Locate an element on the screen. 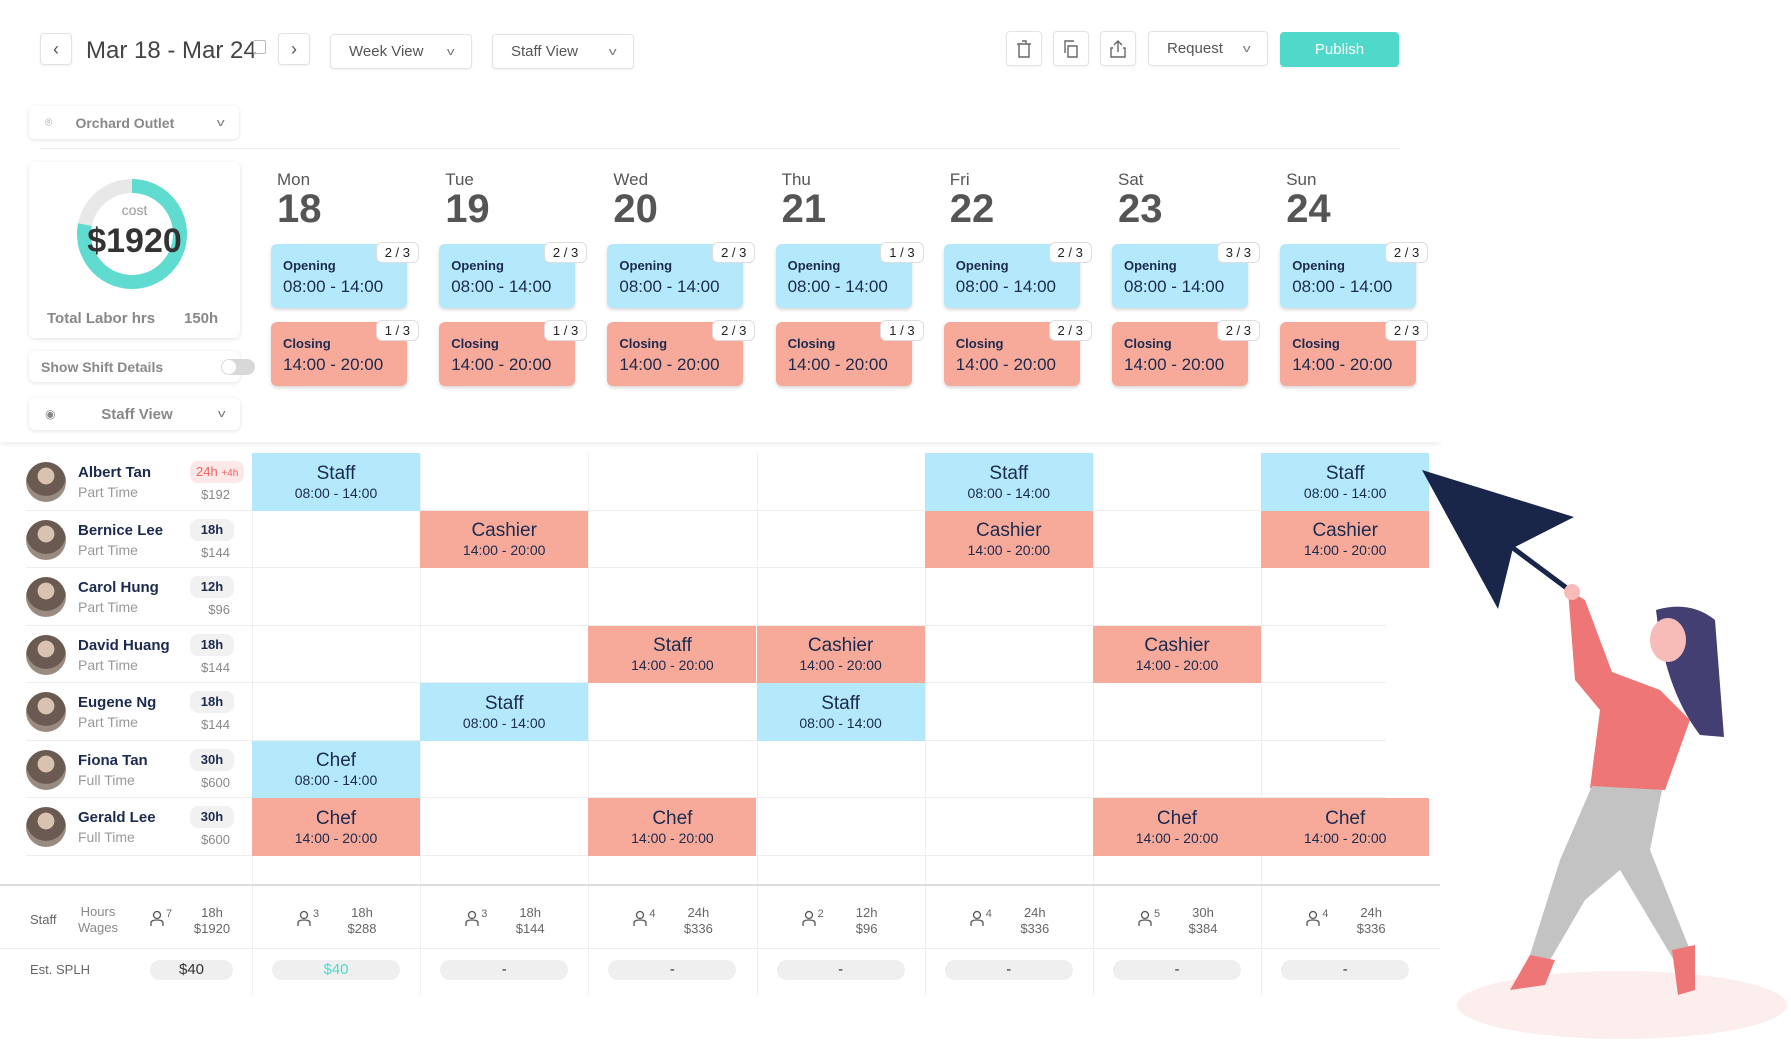  staff-count: 2 is located at coordinates (812, 918).